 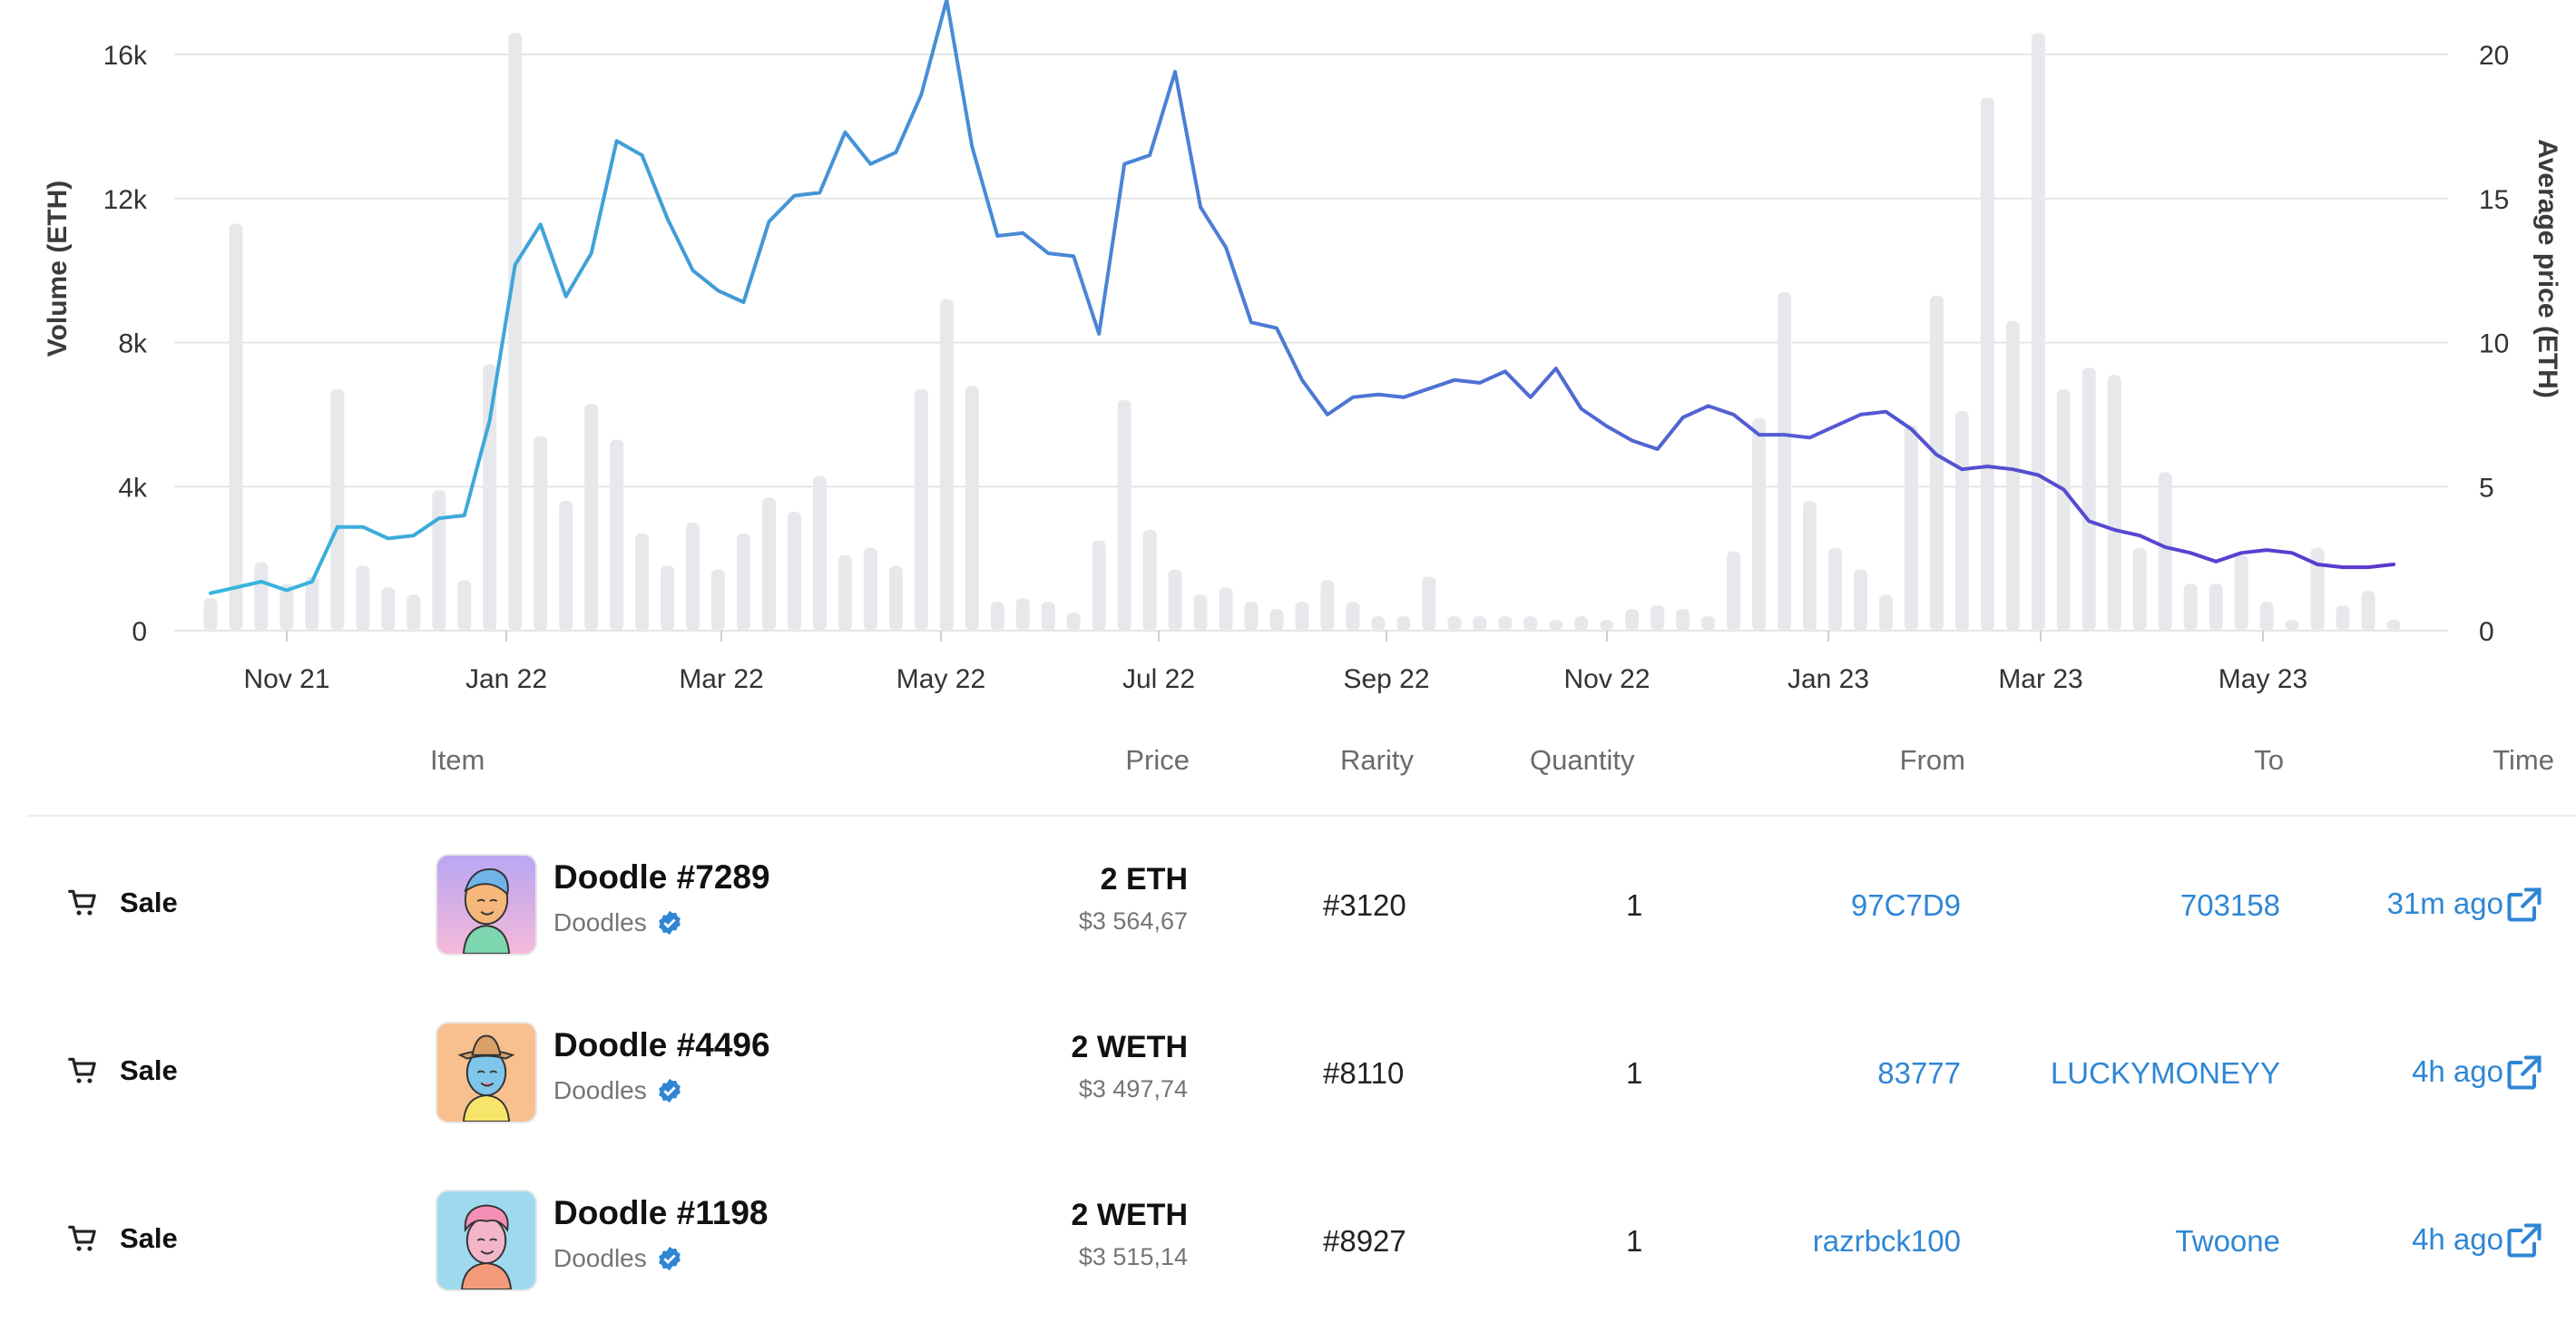 What do you see at coordinates (2040, 679) in the screenshot?
I see `x-tick-label: Mar 23` at bounding box center [2040, 679].